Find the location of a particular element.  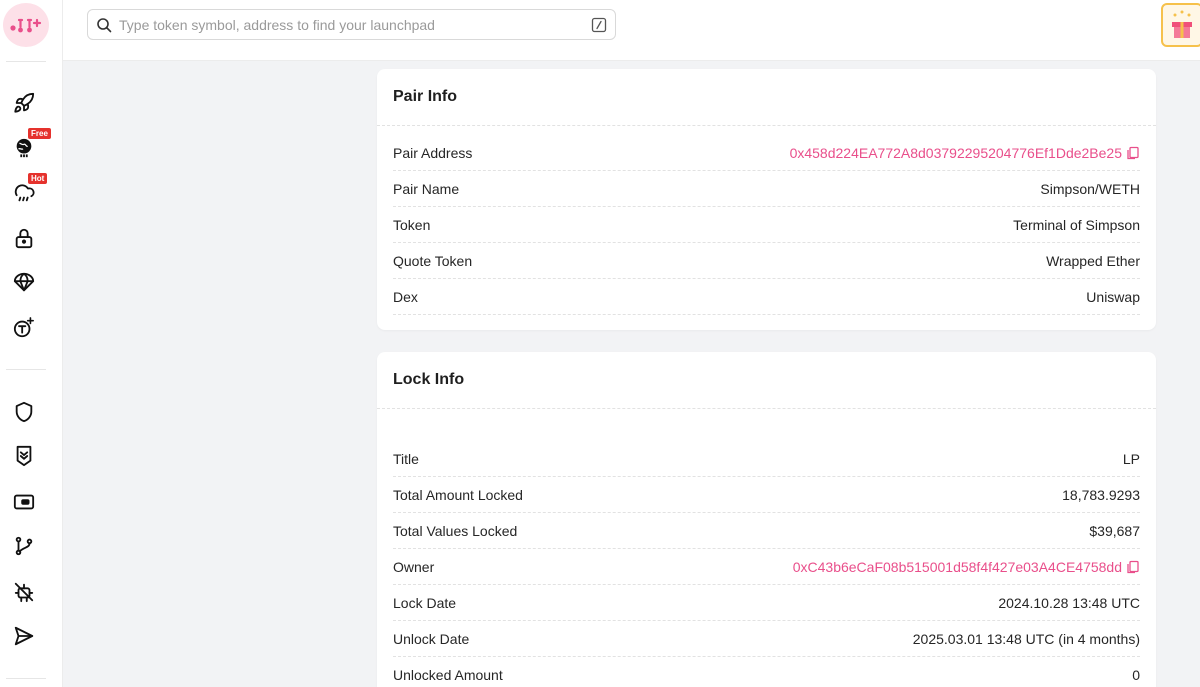

logo-face-icon is located at coordinates (26, 25).